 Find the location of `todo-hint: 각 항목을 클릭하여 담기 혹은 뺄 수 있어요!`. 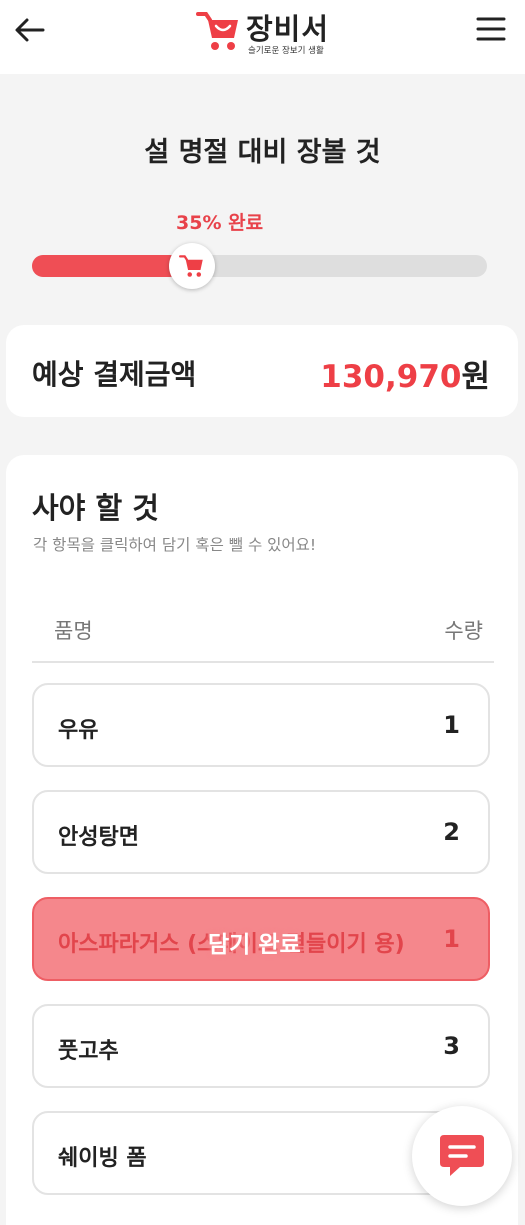

todo-hint: 각 항목을 클릭하여 담기 혹은 뺄 수 있어요! is located at coordinates (175, 545).